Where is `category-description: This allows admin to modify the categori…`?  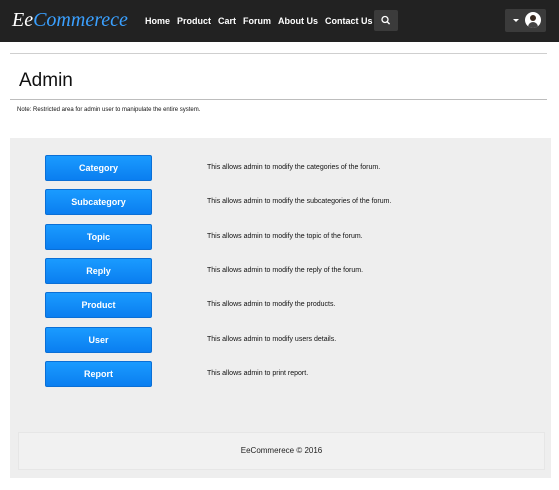 category-description: This allows admin to modify the categori… is located at coordinates (294, 167).